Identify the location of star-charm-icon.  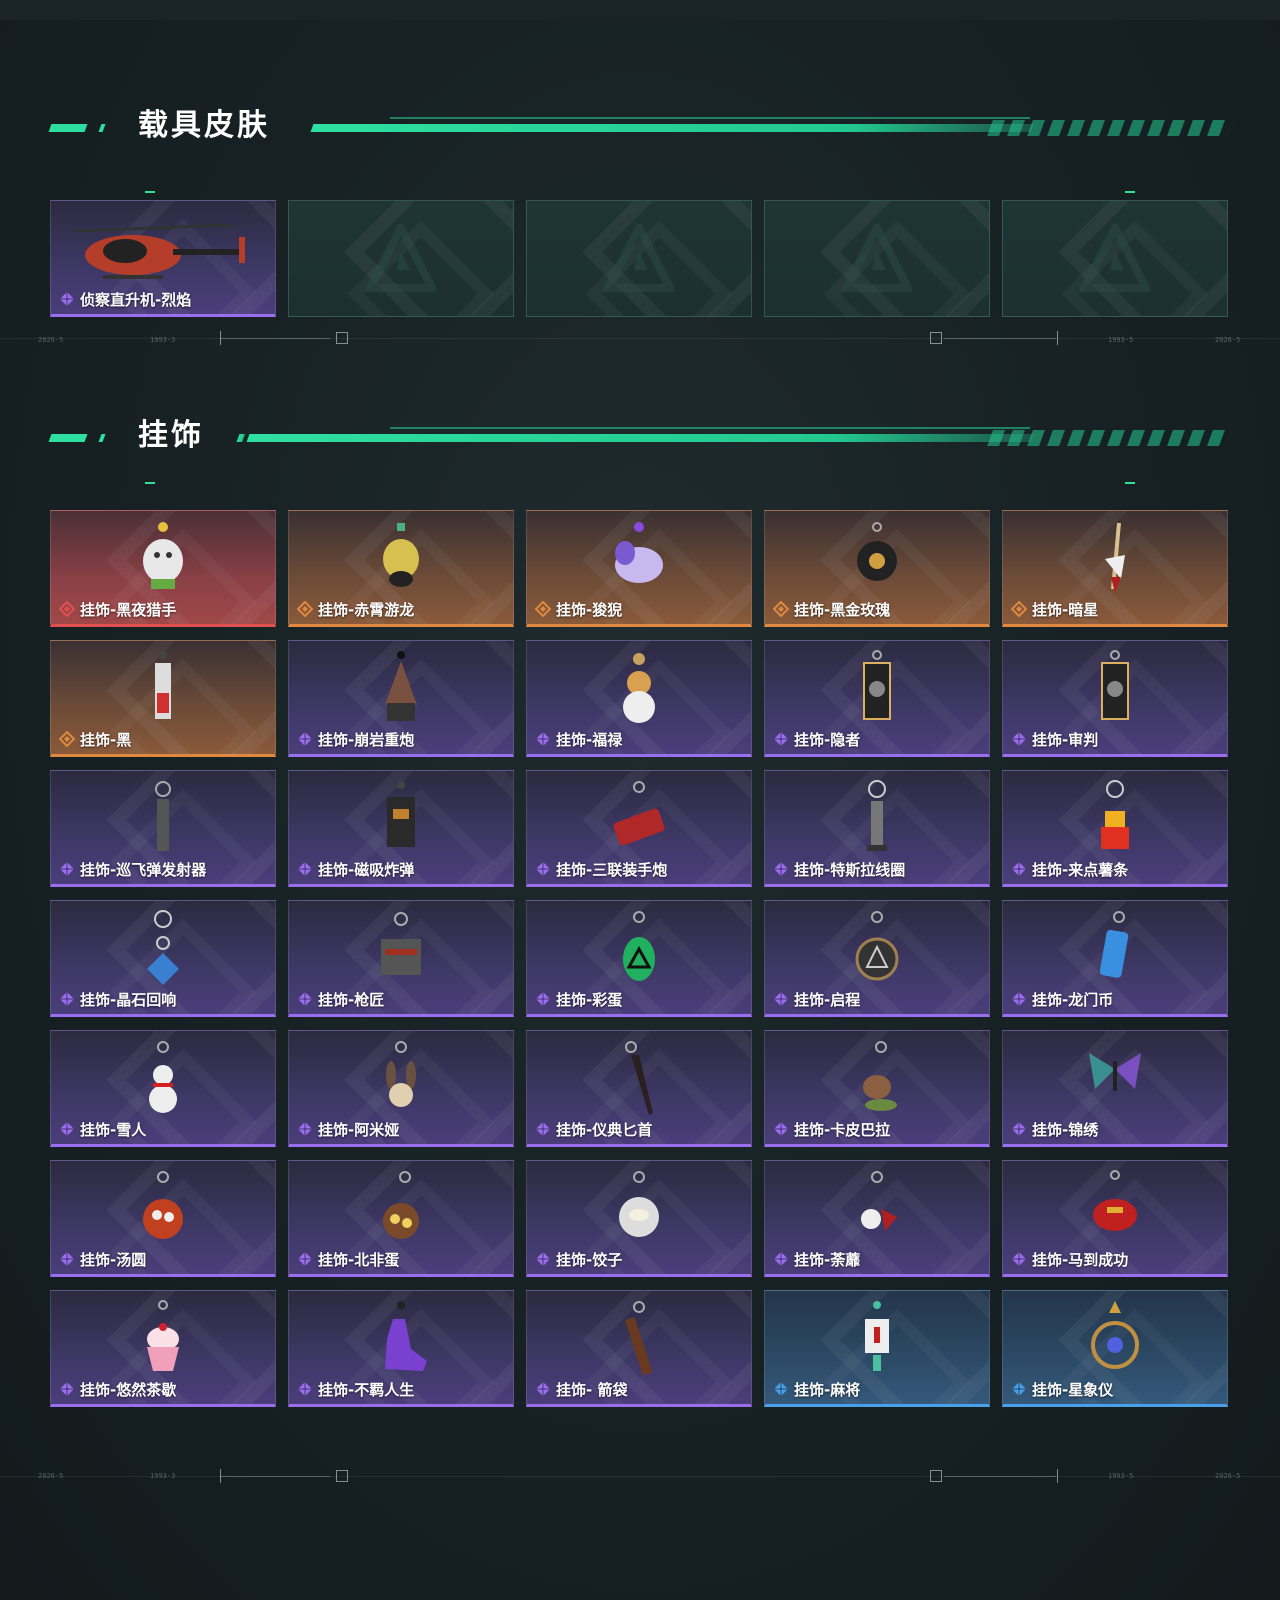
(1115, 559).